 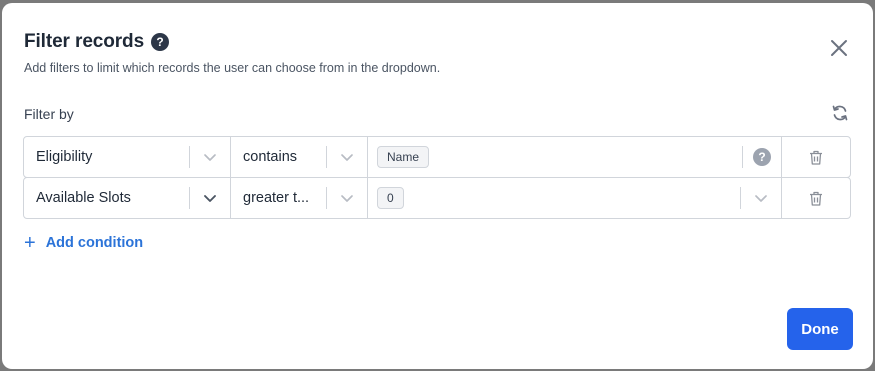 I want to click on field-select: Eligibility, so click(x=127, y=157).